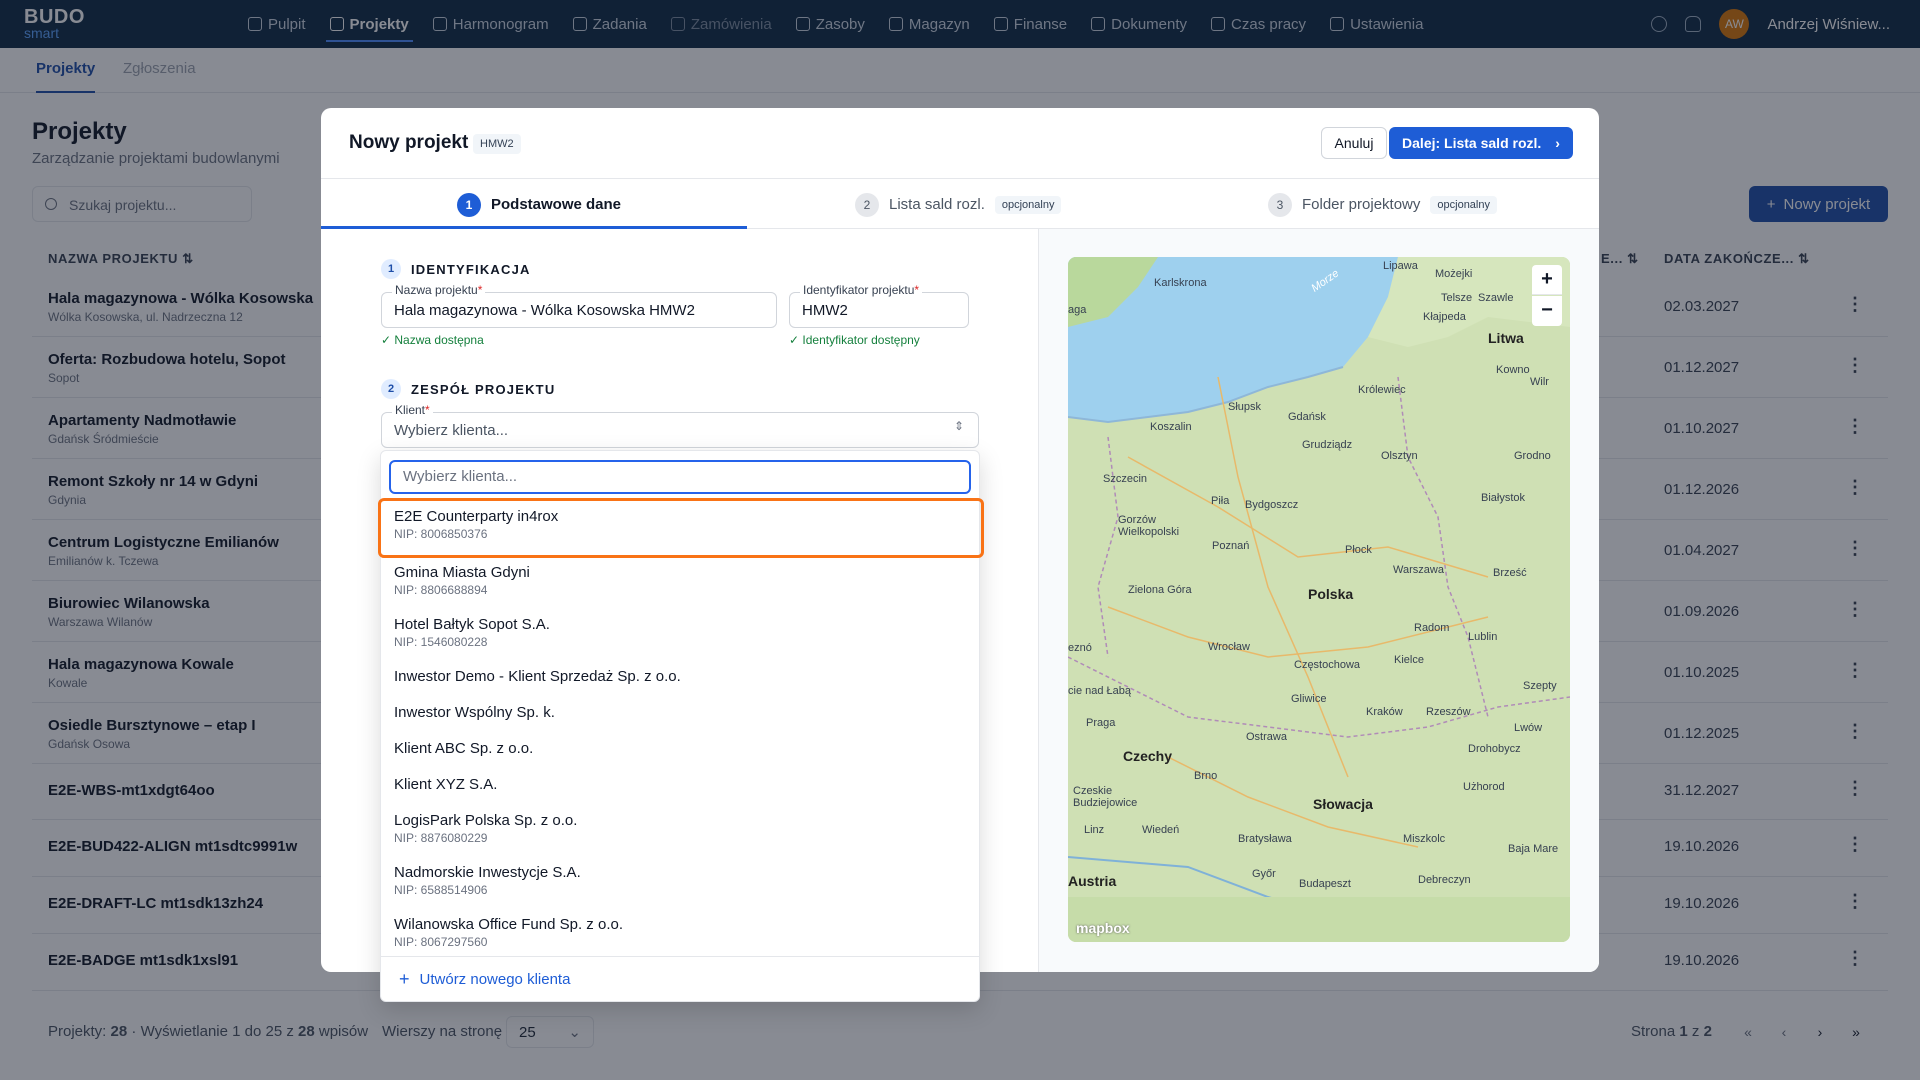  I want to click on map-place-label: Drohobycz, so click(1494, 749).